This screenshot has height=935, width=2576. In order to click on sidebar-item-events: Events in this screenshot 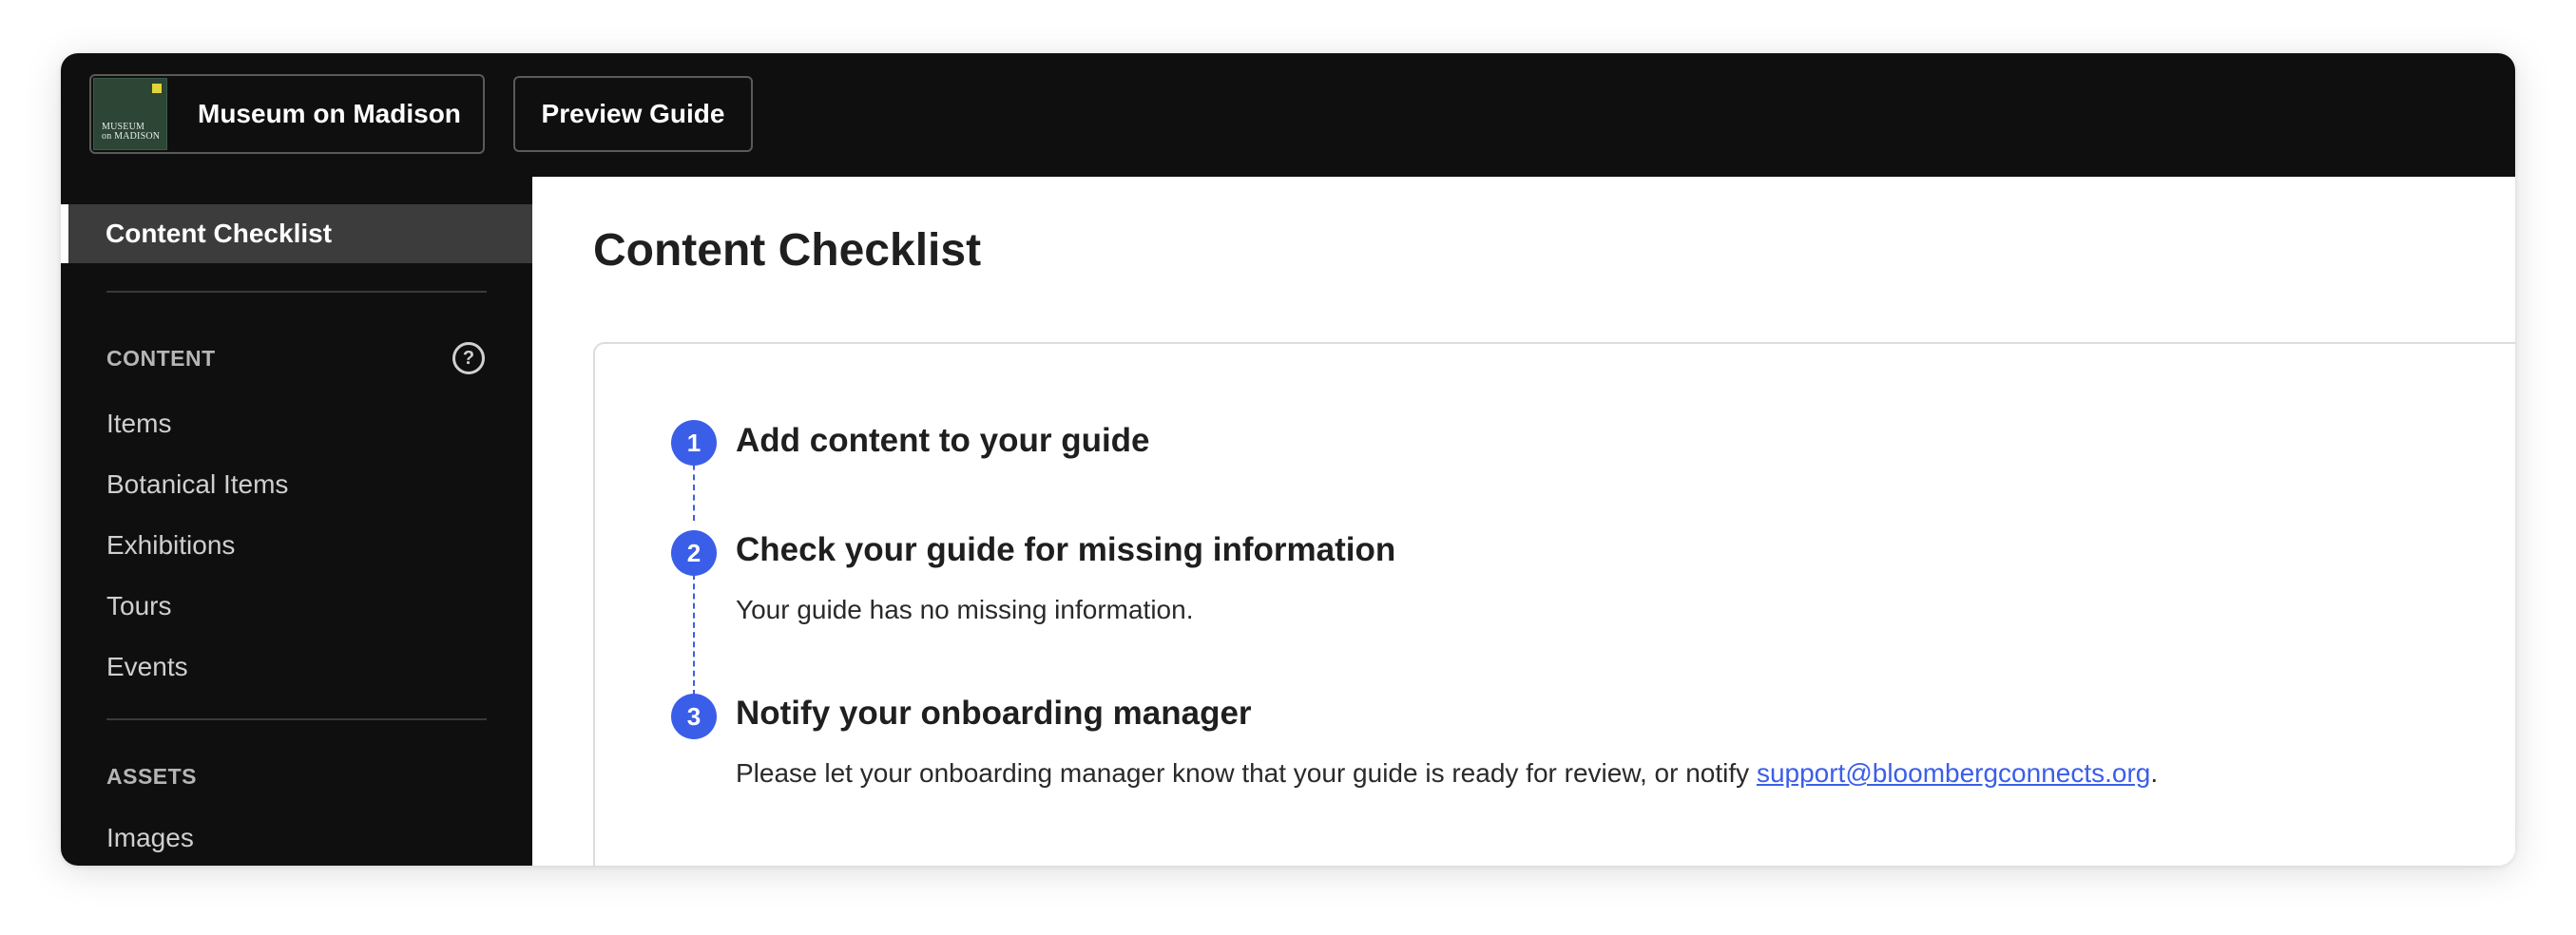, I will do `click(147, 667)`.